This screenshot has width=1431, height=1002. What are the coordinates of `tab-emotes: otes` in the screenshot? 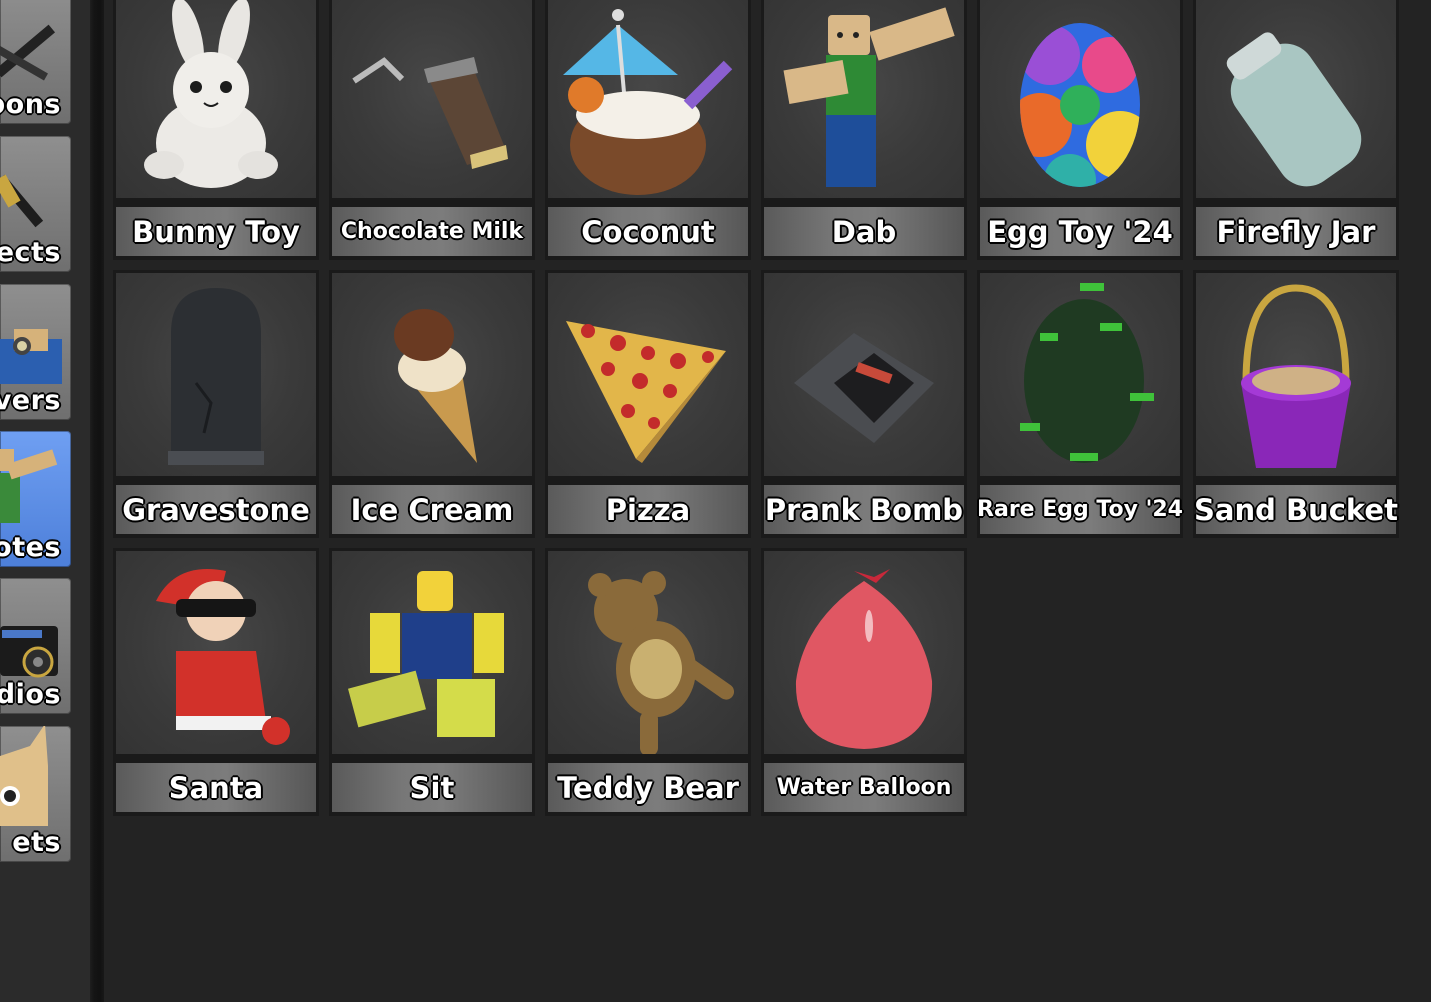 It's located at (35, 499).